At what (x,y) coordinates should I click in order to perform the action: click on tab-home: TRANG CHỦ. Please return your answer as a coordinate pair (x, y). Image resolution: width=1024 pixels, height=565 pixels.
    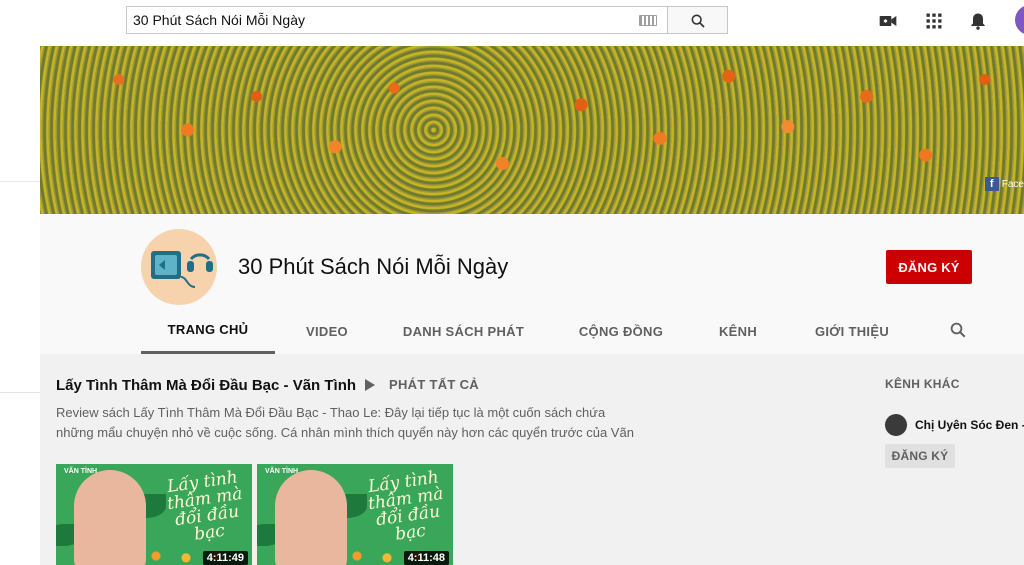
    Looking at the image, I should click on (208, 331).